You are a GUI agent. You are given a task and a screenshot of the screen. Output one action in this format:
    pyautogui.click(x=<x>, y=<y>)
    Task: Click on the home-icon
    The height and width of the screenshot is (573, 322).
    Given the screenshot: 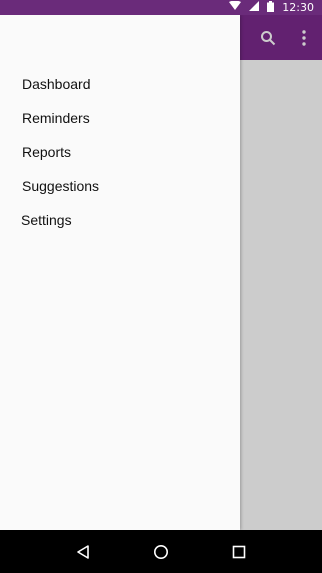 What is the action you would take?
    pyautogui.click(x=161, y=552)
    